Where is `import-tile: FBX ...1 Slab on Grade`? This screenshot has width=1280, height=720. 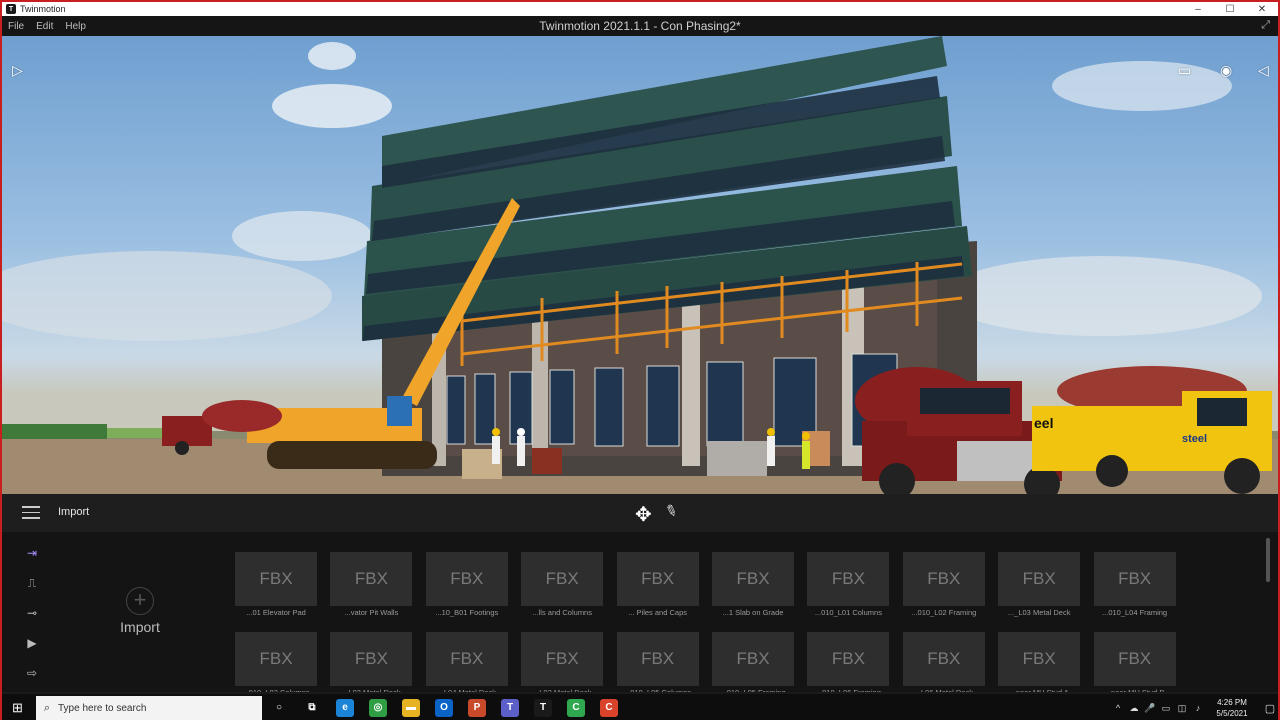
import-tile: FBX ...1 Slab on Grade is located at coordinates (753, 586).